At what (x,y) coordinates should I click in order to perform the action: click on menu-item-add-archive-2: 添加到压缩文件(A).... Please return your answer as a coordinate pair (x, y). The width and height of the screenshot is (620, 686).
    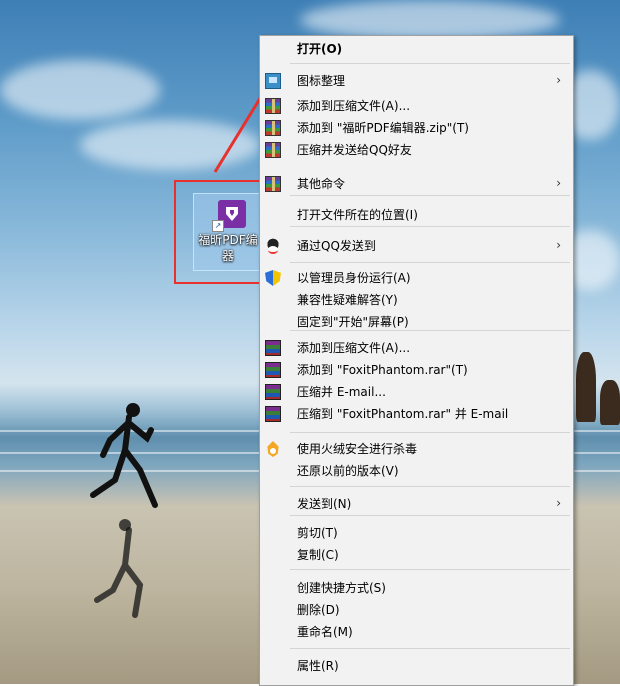
    Looking at the image, I should click on (416, 348).